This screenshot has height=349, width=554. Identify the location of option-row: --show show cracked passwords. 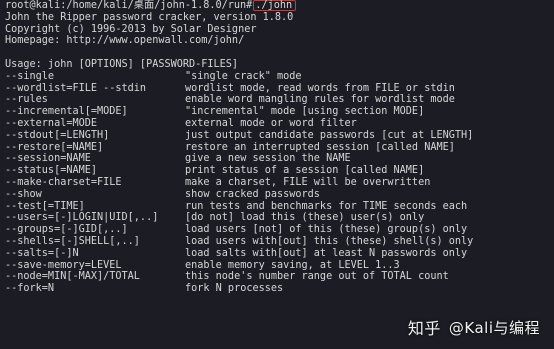
(279, 195).